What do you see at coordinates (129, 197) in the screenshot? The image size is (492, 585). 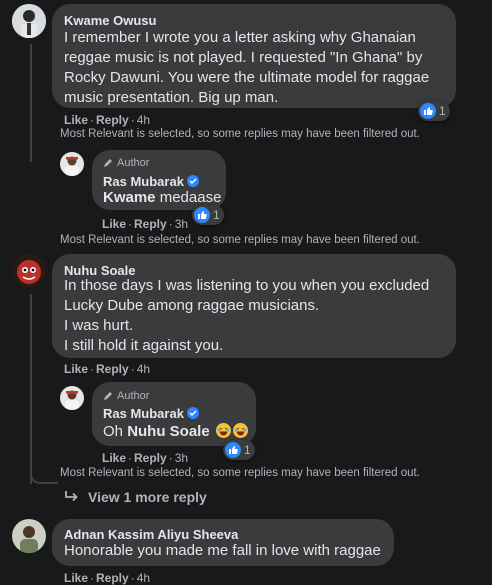 I see `mention-link: Kwame` at bounding box center [129, 197].